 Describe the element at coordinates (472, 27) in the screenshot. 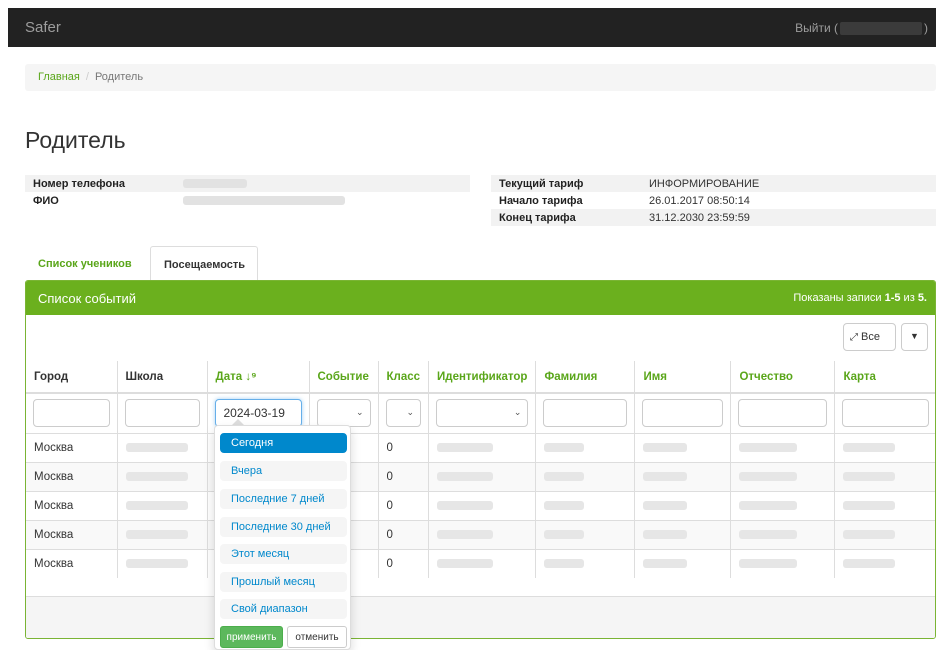

I see `navbar: Safer Выйти ()` at that location.